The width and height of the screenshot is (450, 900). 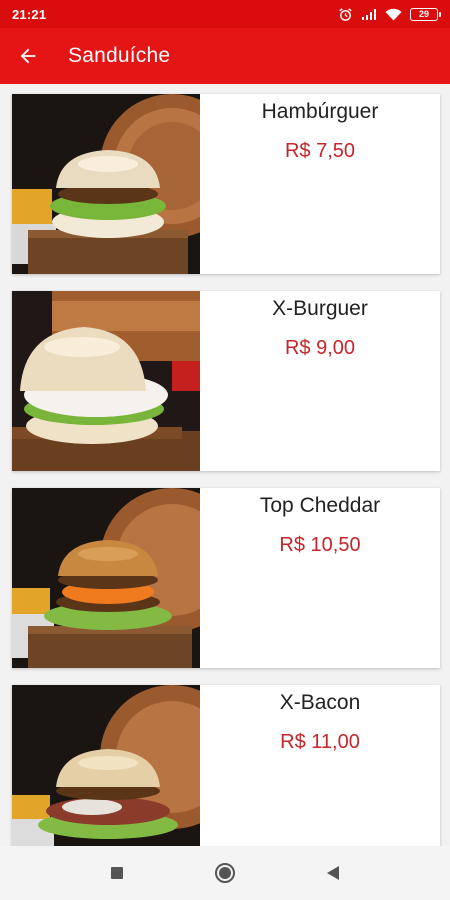 I want to click on arrow-left-icon, so click(x=28, y=56).